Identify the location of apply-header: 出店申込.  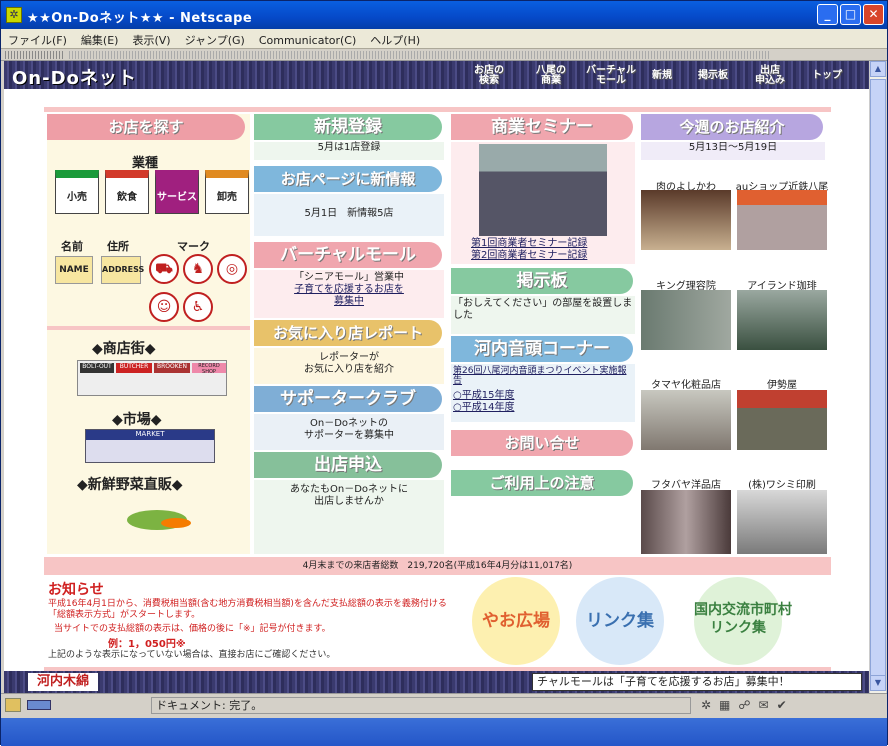
(348, 465).